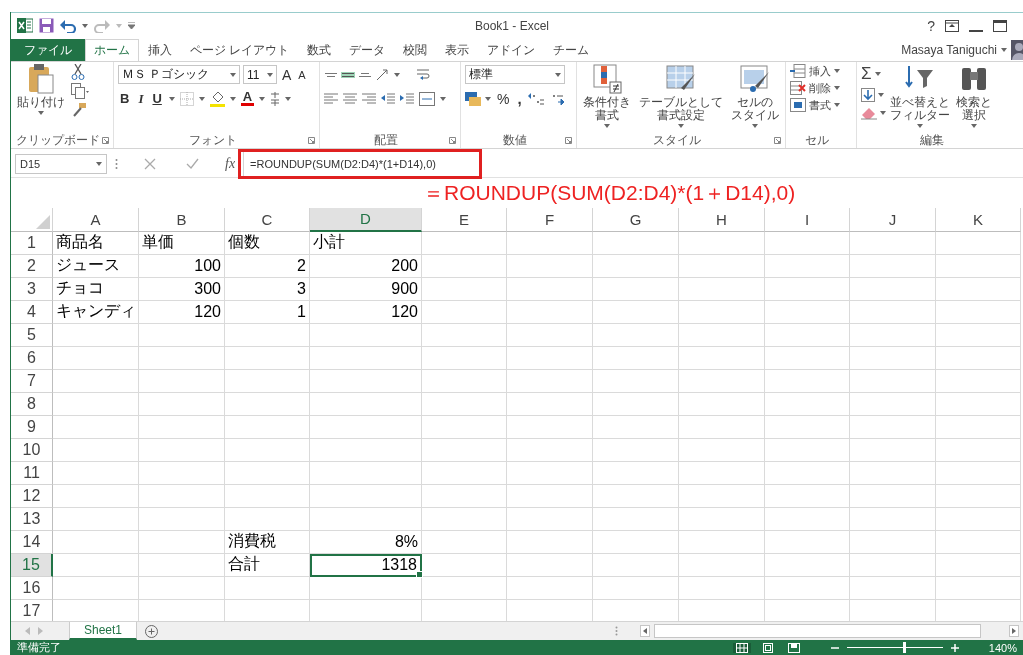 This screenshot has height=655, width=1023. I want to click on formula-field: =ROUNDUP(SUM(D2:D4)*(1+D14),0), so click(630, 163).